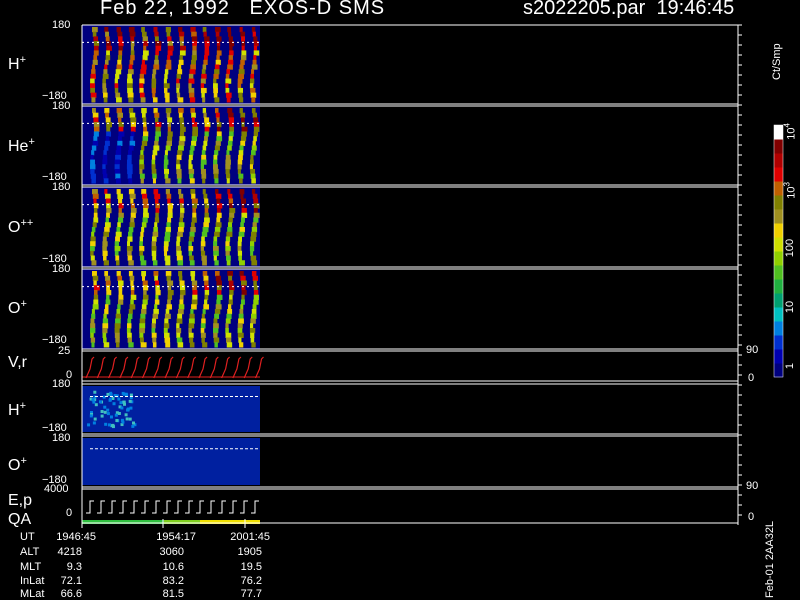 The height and width of the screenshot is (600, 800). Describe the element at coordinates (790, 248) in the screenshot. I see `colorbar-tick-100: 100` at that location.